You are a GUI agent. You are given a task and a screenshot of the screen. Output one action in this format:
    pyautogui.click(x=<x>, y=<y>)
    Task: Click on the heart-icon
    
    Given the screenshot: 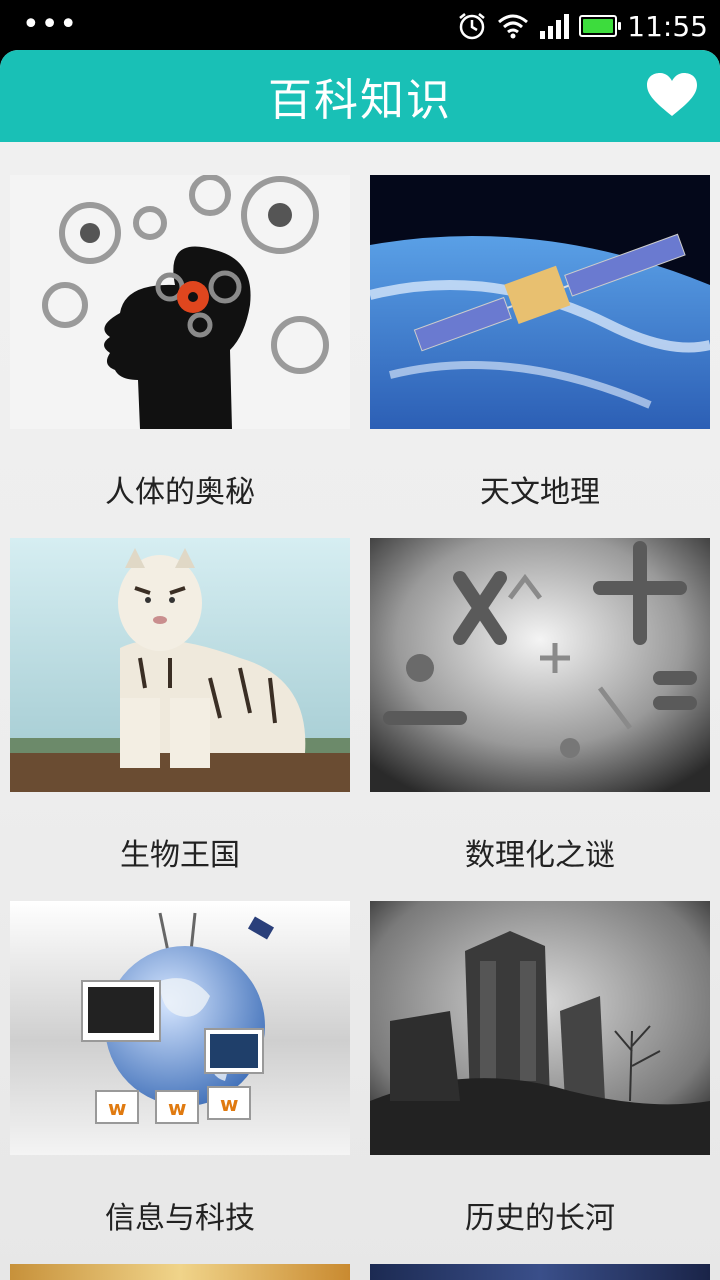 What is the action you would take?
    pyautogui.click(x=672, y=95)
    